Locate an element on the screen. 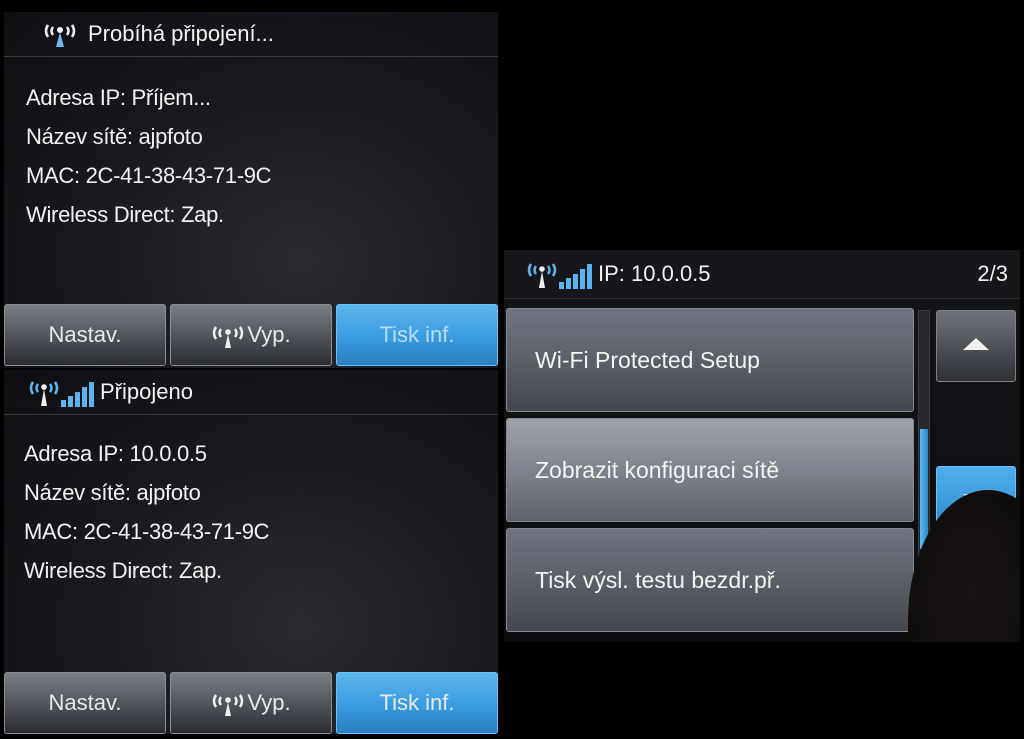  ip-address: Adresa IP: 10.0.0.5 is located at coordinates (115, 453).